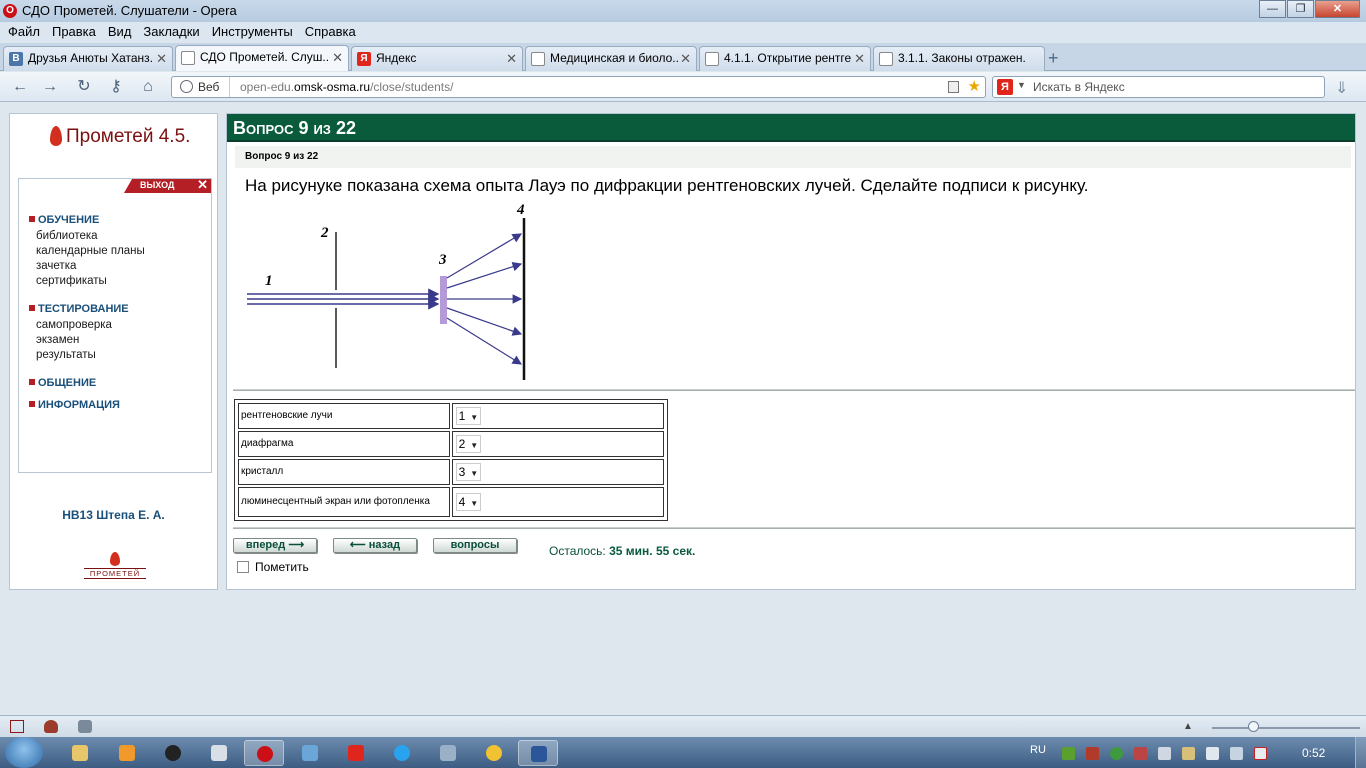 The image size is (1366, 768). What do you see at coordinates (115, 565) in the screenshot?
I see `prometey-bottom-logo: ПРОМЕТЕЙ` at bounding box center [115, 565].